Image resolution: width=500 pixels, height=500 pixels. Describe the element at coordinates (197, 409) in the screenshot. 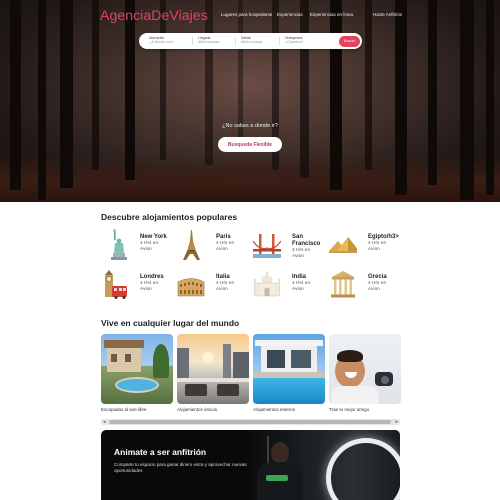

I see `card-caption: Alojamientos únicos` at that location.